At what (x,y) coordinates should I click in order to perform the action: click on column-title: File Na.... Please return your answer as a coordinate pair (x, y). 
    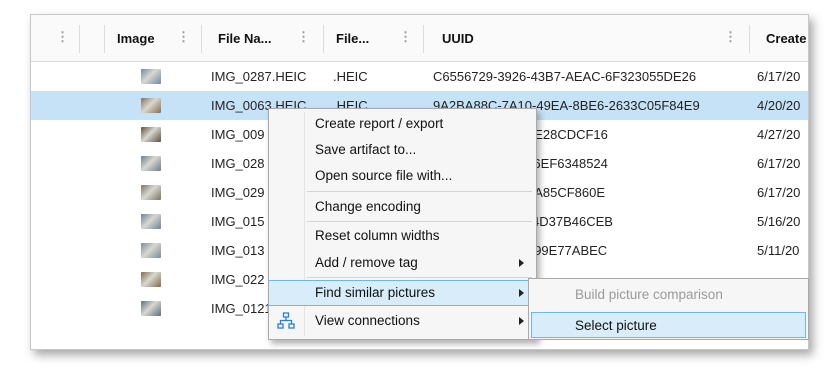
    Looking at the image, I should click on (245, 38).